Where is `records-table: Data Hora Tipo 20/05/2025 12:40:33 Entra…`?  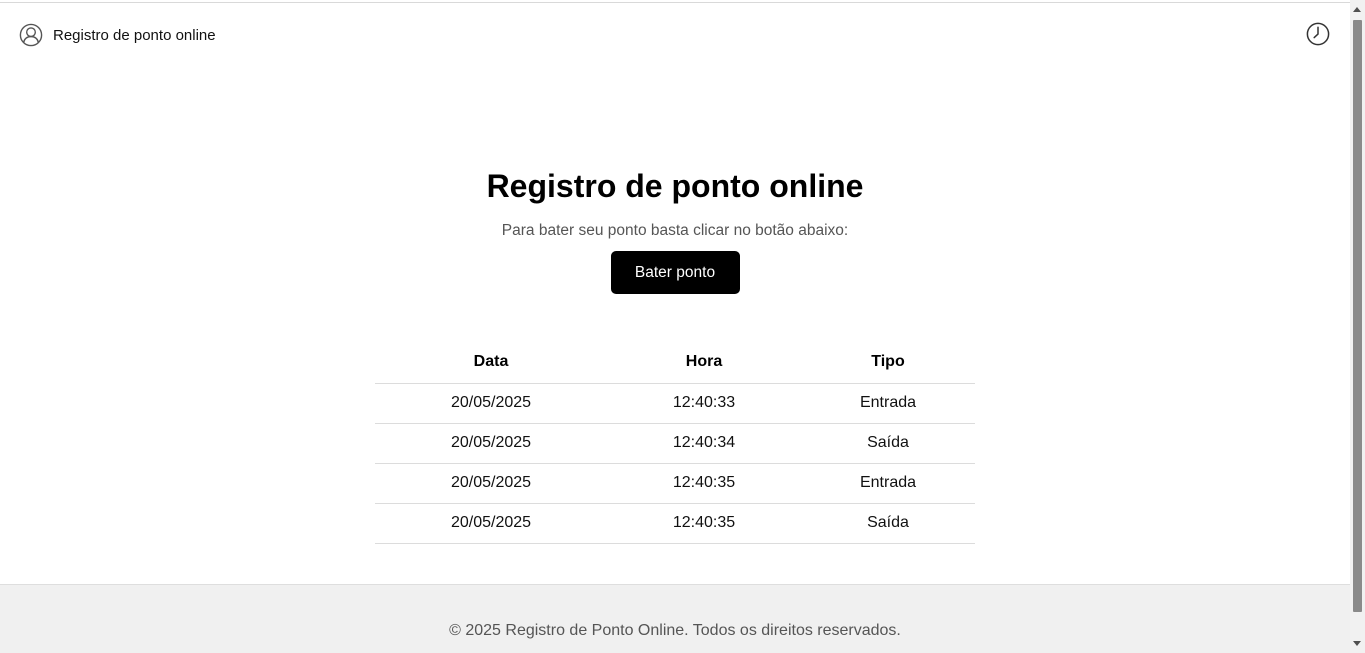 records-table: Data Hora Tipo 20/05/2025 12:40:33 Entra… is located at coordinates (675, 443).